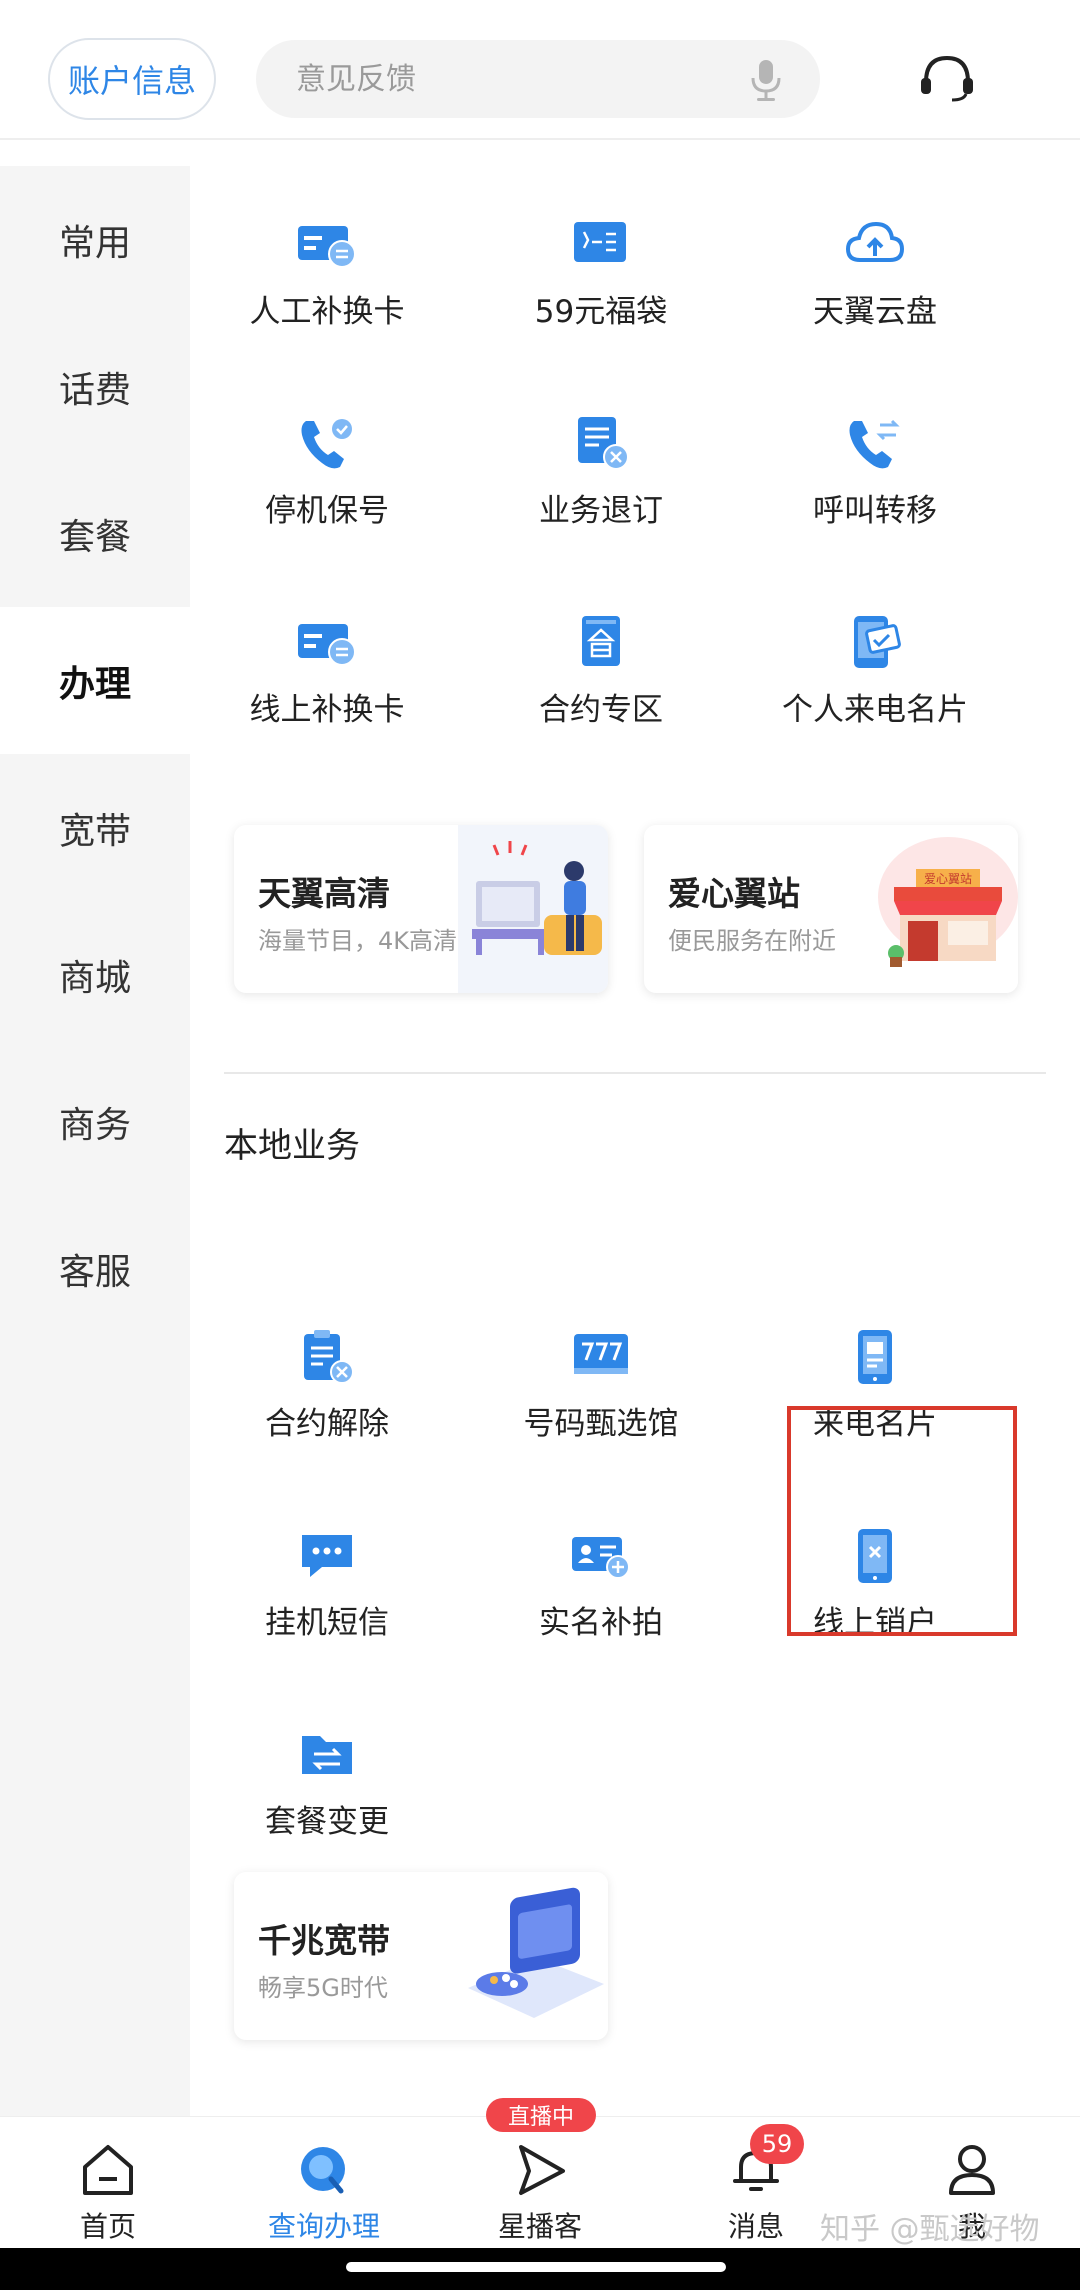 This screenshot has width=1080, height=2290. I want to click on local-service-item: 号码甄选馆, so click(601, 1351).